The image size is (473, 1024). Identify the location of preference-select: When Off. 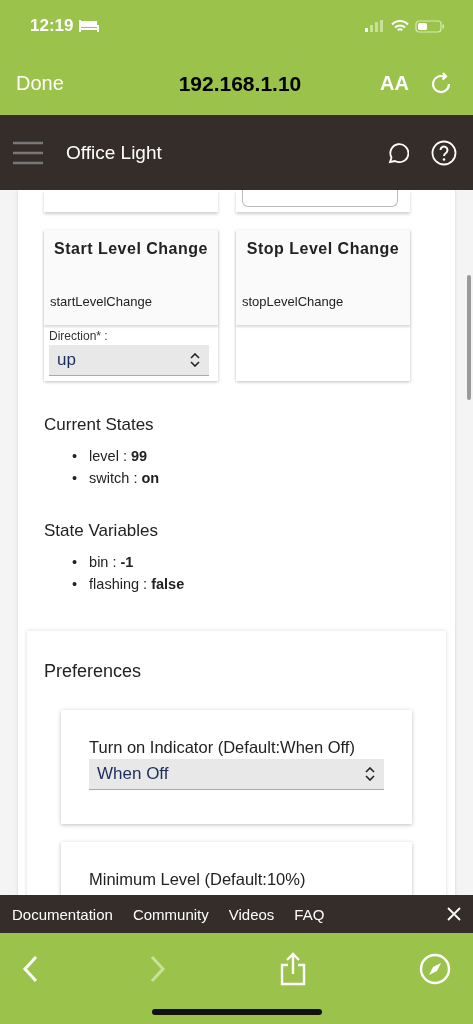
(236, 774).